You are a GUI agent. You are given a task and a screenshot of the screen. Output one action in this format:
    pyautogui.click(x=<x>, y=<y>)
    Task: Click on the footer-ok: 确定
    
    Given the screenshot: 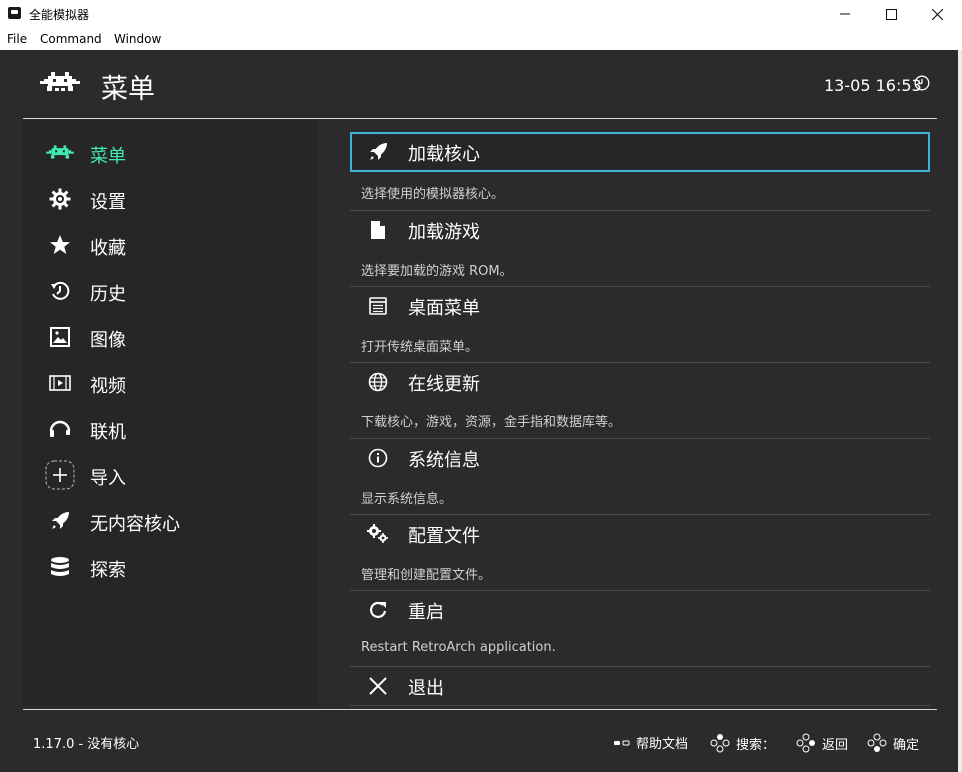 What is the action you would take?
    pyautogui.click(x=893, y=743)
    